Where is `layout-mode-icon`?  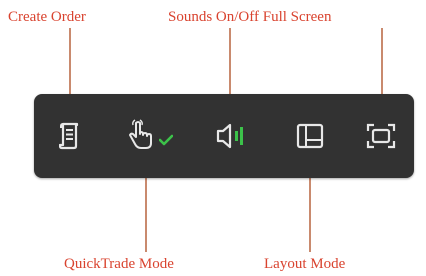 layout-mode-icon is located at coordinates (310, 136).